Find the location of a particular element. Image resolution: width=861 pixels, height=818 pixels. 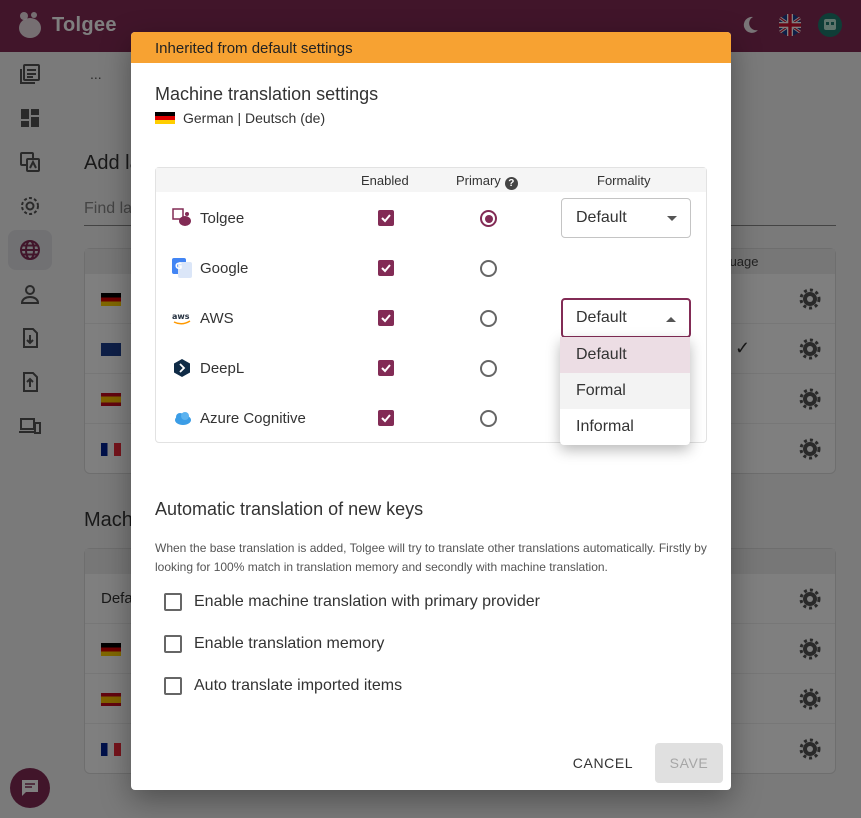

help-icon: ? is located at coordinates (511, 183).